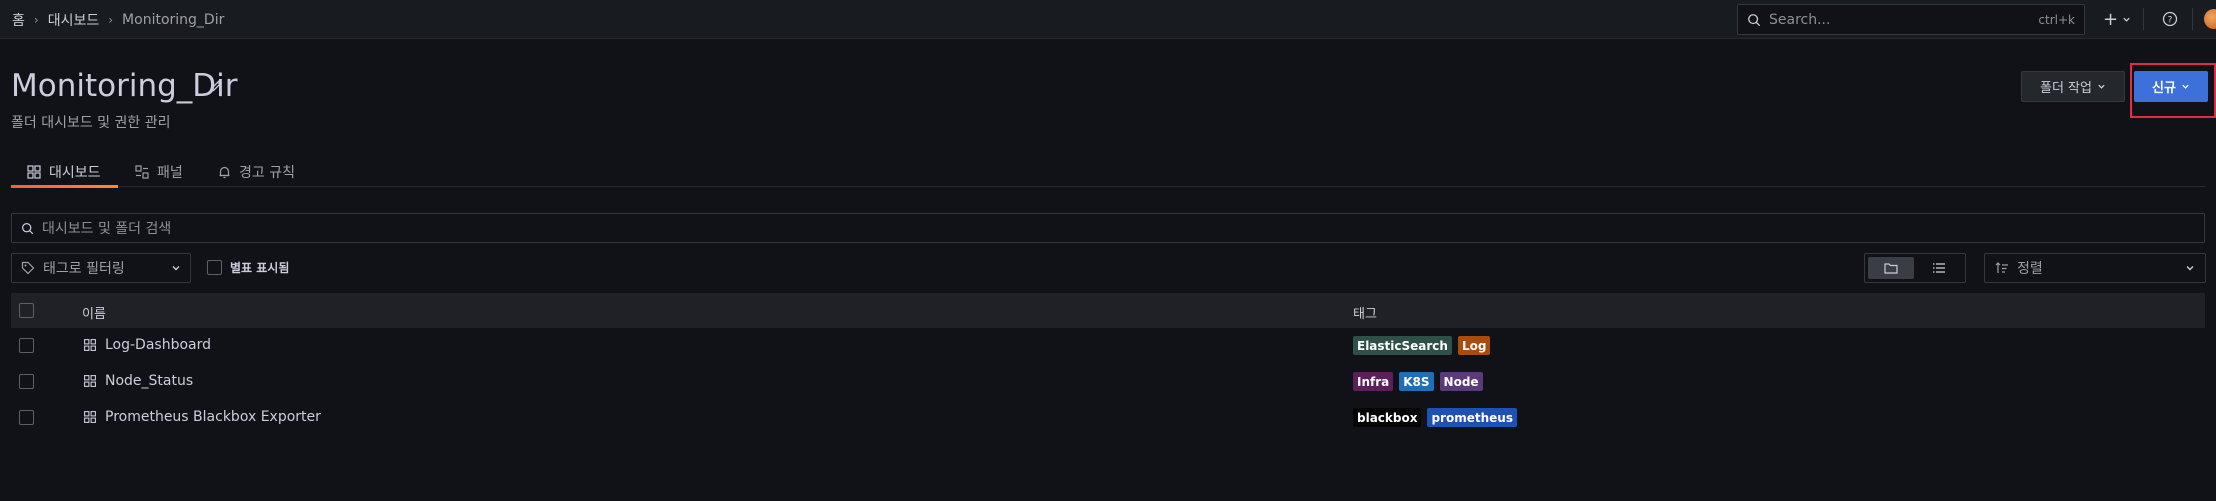 The image size is (2216, 501). What do you see at coordinates (1402, 345) in the screenshot?
I see `tag-badge: ElasticSearch` at bounding box center [1402, 345].